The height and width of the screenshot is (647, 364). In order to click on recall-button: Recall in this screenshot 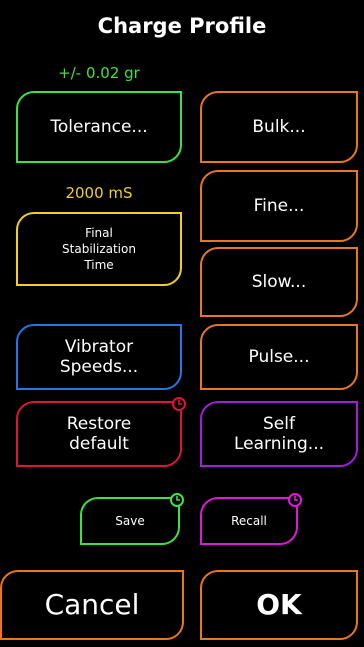, I will do `click(251, 519)`.